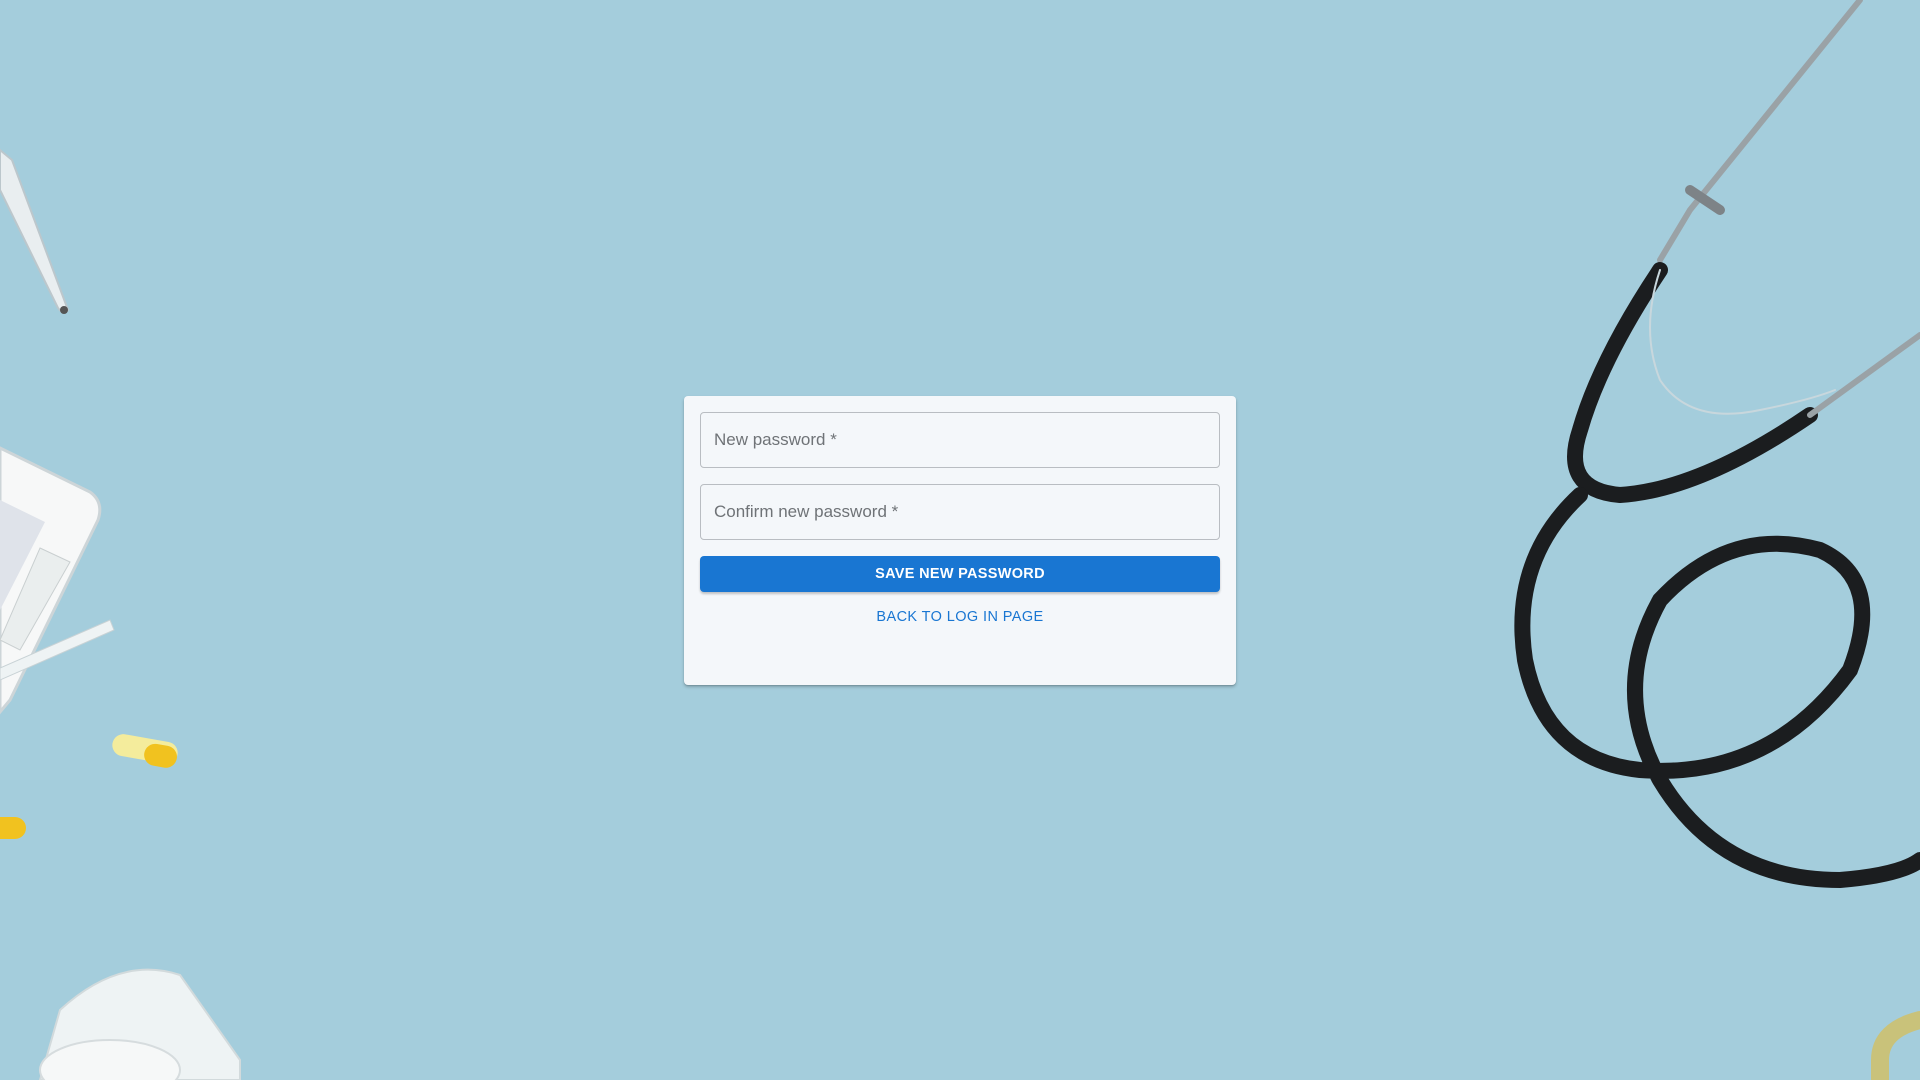  I want to click on confirm-password-input, so click(960, 512).